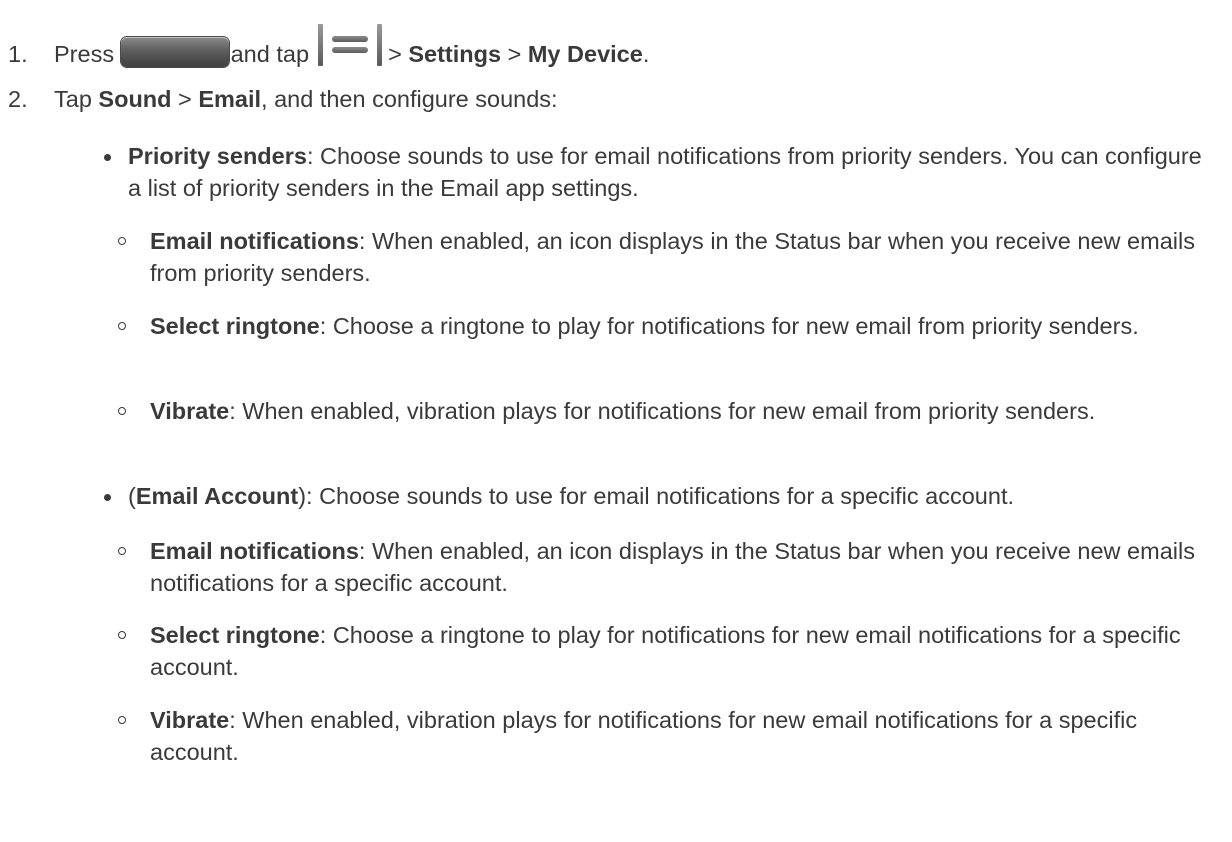 This screenshot has height=842, width=1232. I want to click on settings-label: Settings, so click(455, 54).